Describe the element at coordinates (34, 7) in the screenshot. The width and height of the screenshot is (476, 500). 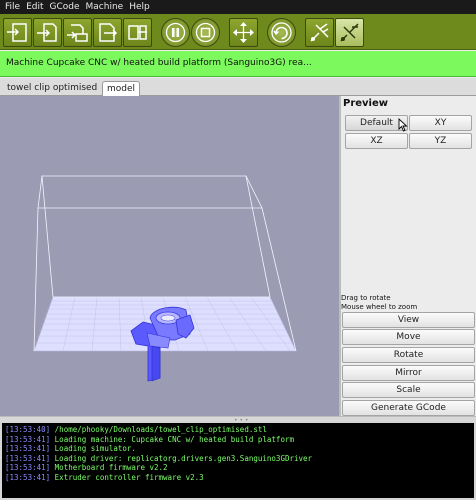
I see `menu-edit: Edit` at that location.